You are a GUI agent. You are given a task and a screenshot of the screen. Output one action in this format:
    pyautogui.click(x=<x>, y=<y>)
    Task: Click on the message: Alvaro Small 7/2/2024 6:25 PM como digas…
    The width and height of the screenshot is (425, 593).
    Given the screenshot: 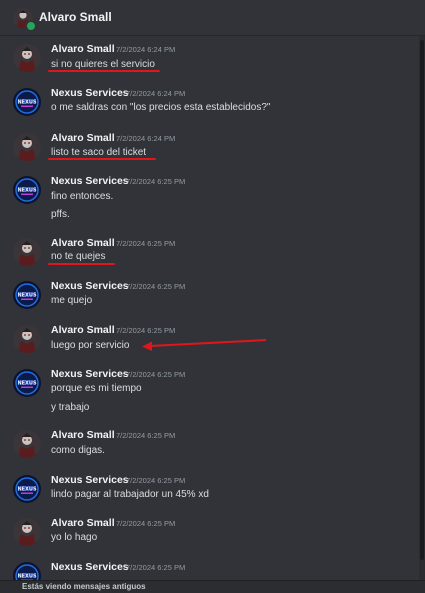 What is the action you would take?
    pyautogui.click(x=209, y=446)
    